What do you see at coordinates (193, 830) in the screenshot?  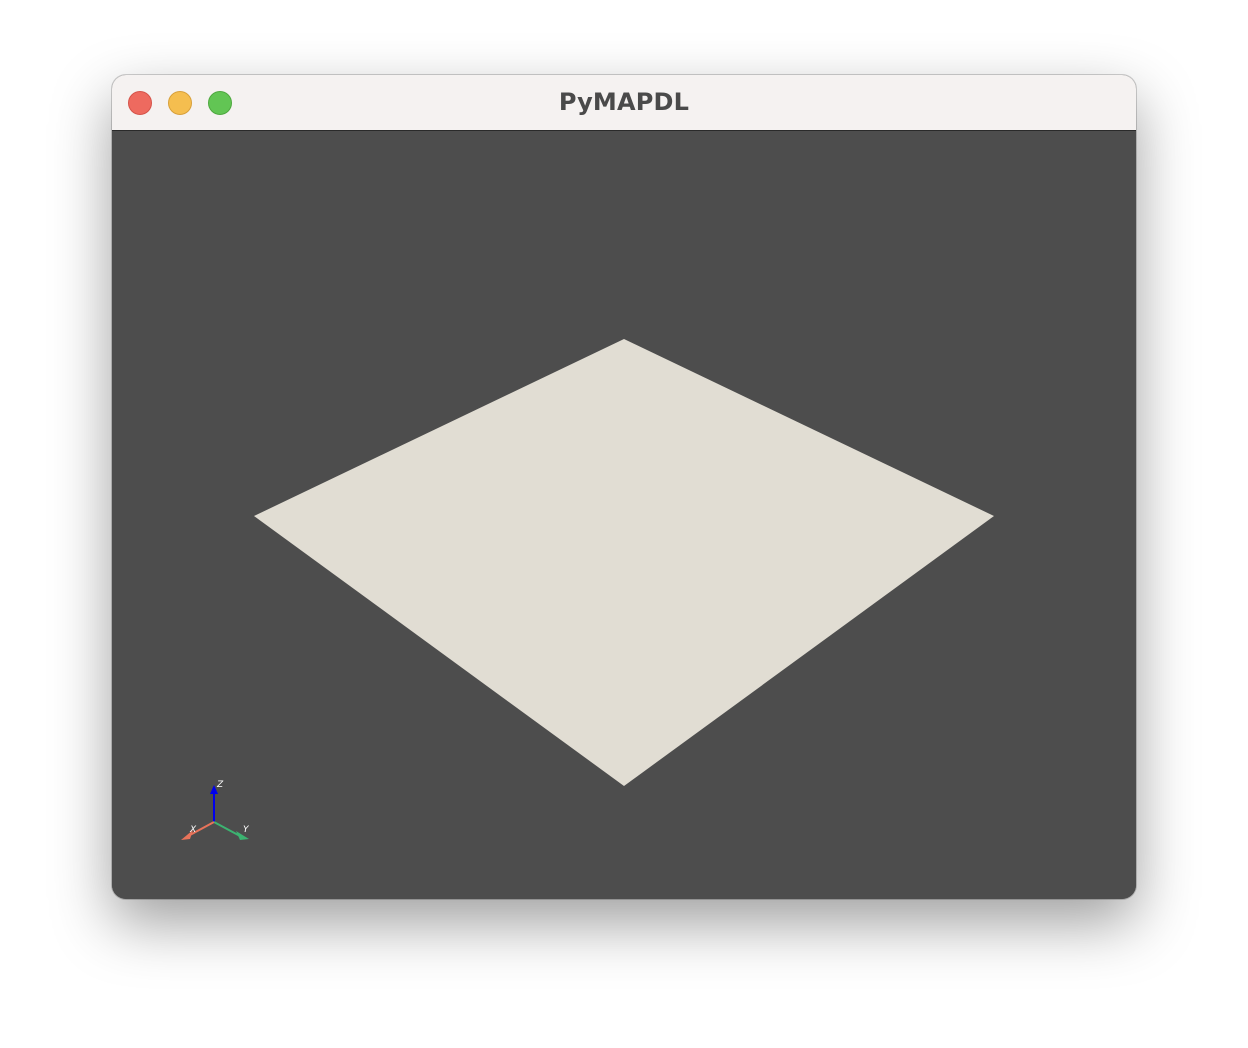 I see `x-axis-label: X` at bounding box center [193, 830].